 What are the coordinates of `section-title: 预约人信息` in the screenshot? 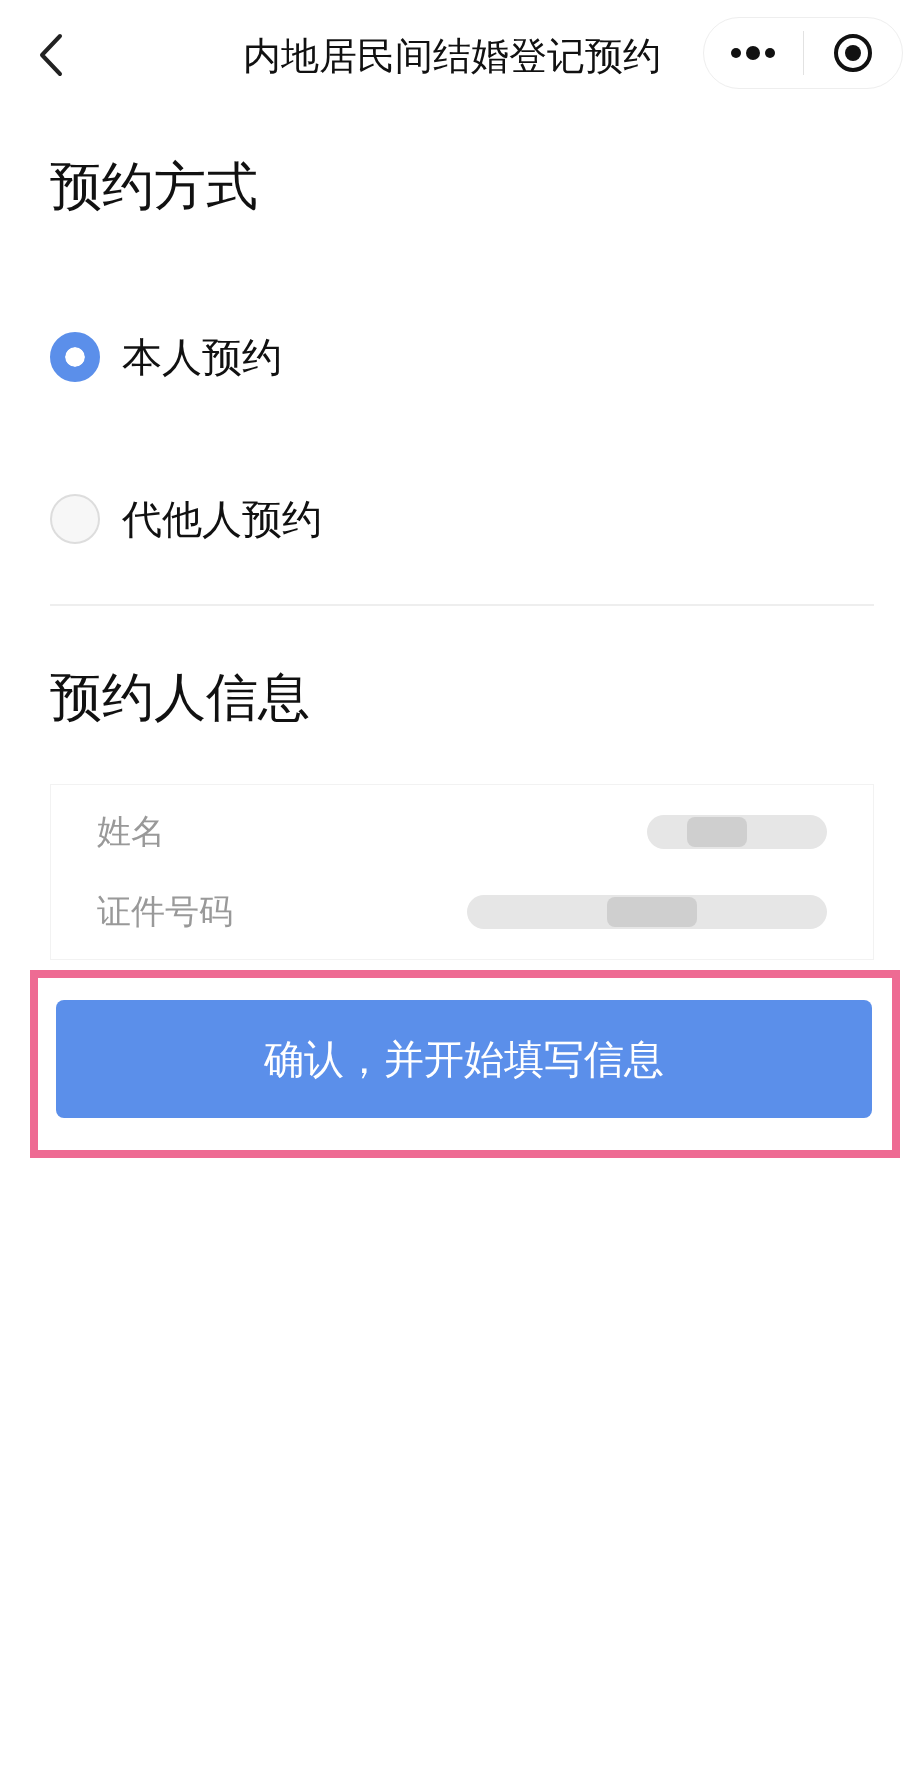 It's located at (180, 697).